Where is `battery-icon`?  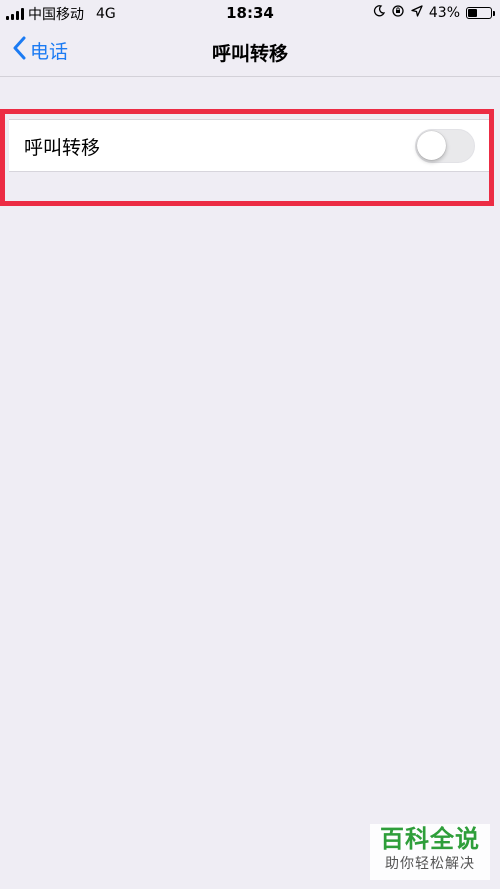 battery-icon is located at coordinates (480, 13).